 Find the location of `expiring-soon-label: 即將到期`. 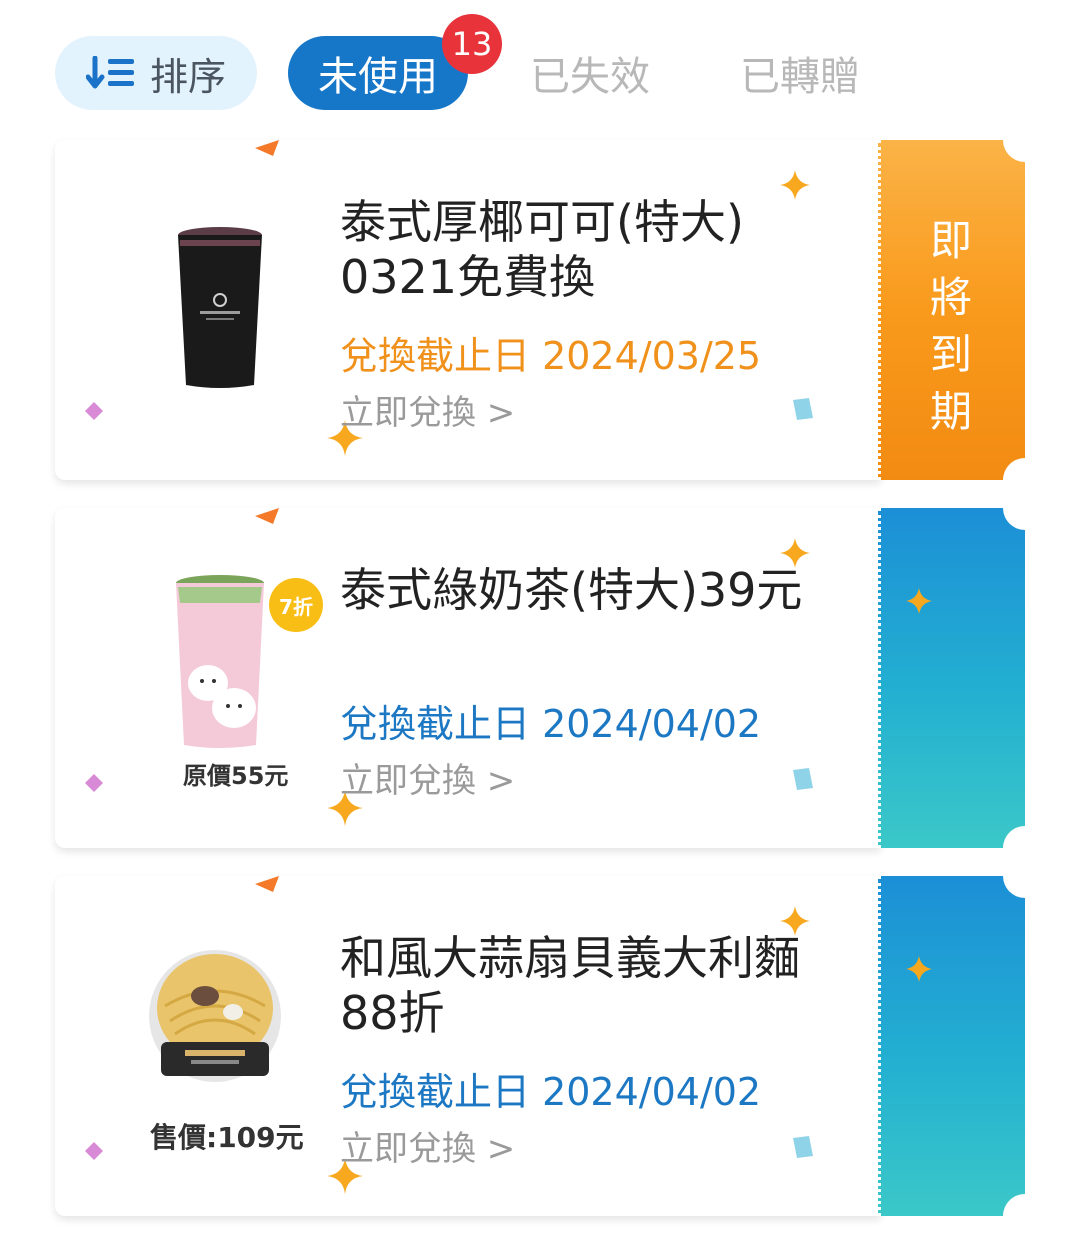

expiring-soon-label: 即將到期 is located at coordinates (950, 326).